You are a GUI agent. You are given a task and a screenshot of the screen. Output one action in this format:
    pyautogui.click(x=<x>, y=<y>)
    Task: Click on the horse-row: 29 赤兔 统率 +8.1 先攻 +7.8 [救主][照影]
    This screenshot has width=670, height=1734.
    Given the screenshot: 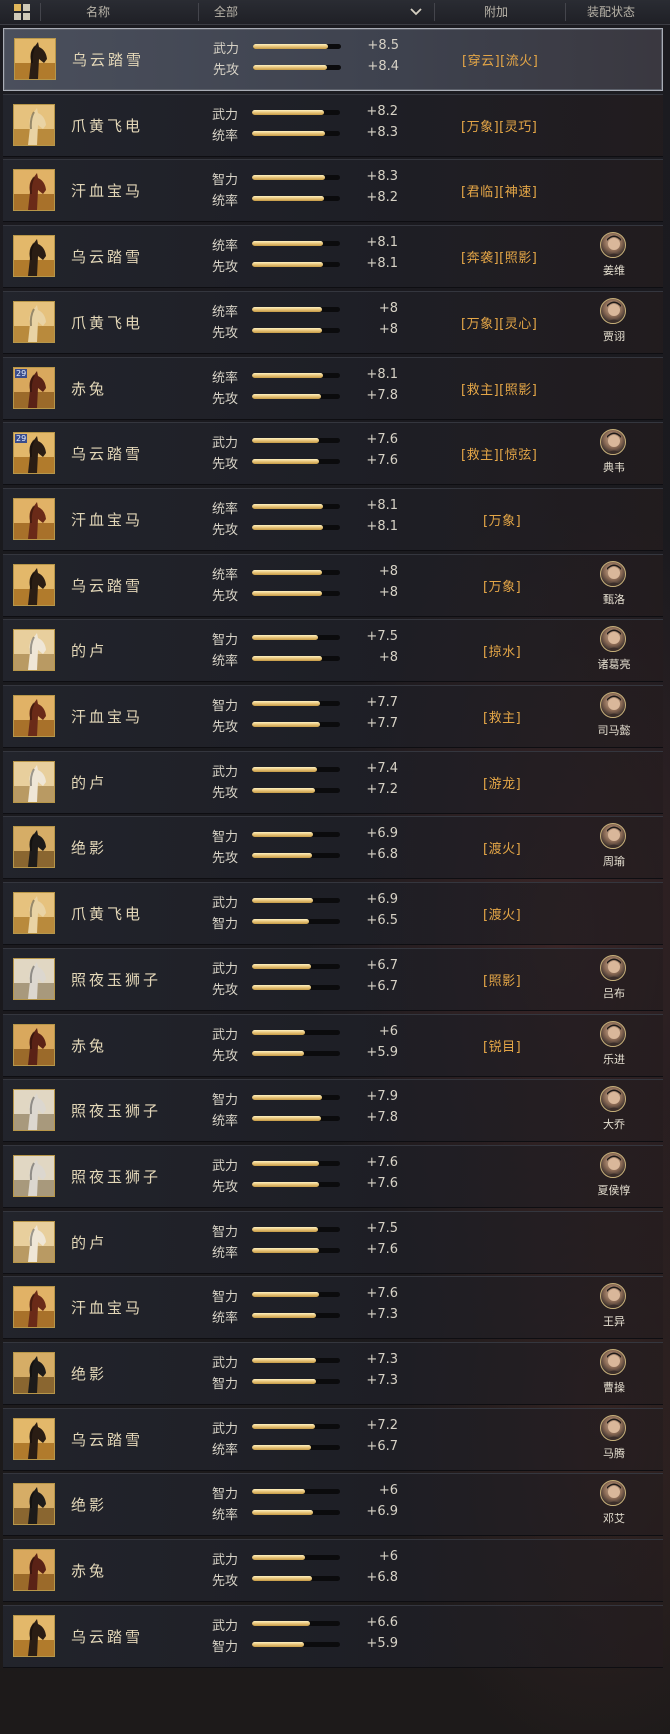 What is the action you would take?
    pyautogui.click(x=333, y=388)
    